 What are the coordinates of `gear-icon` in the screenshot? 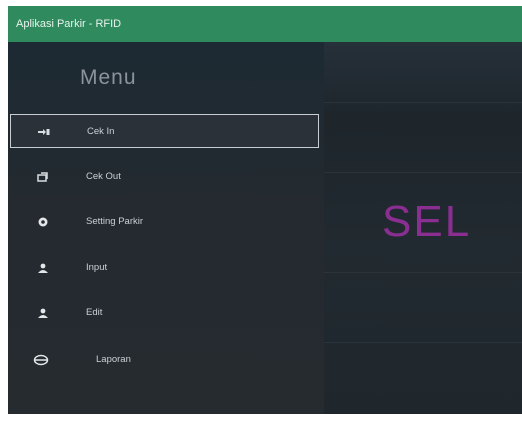 It's located at (43, 222).